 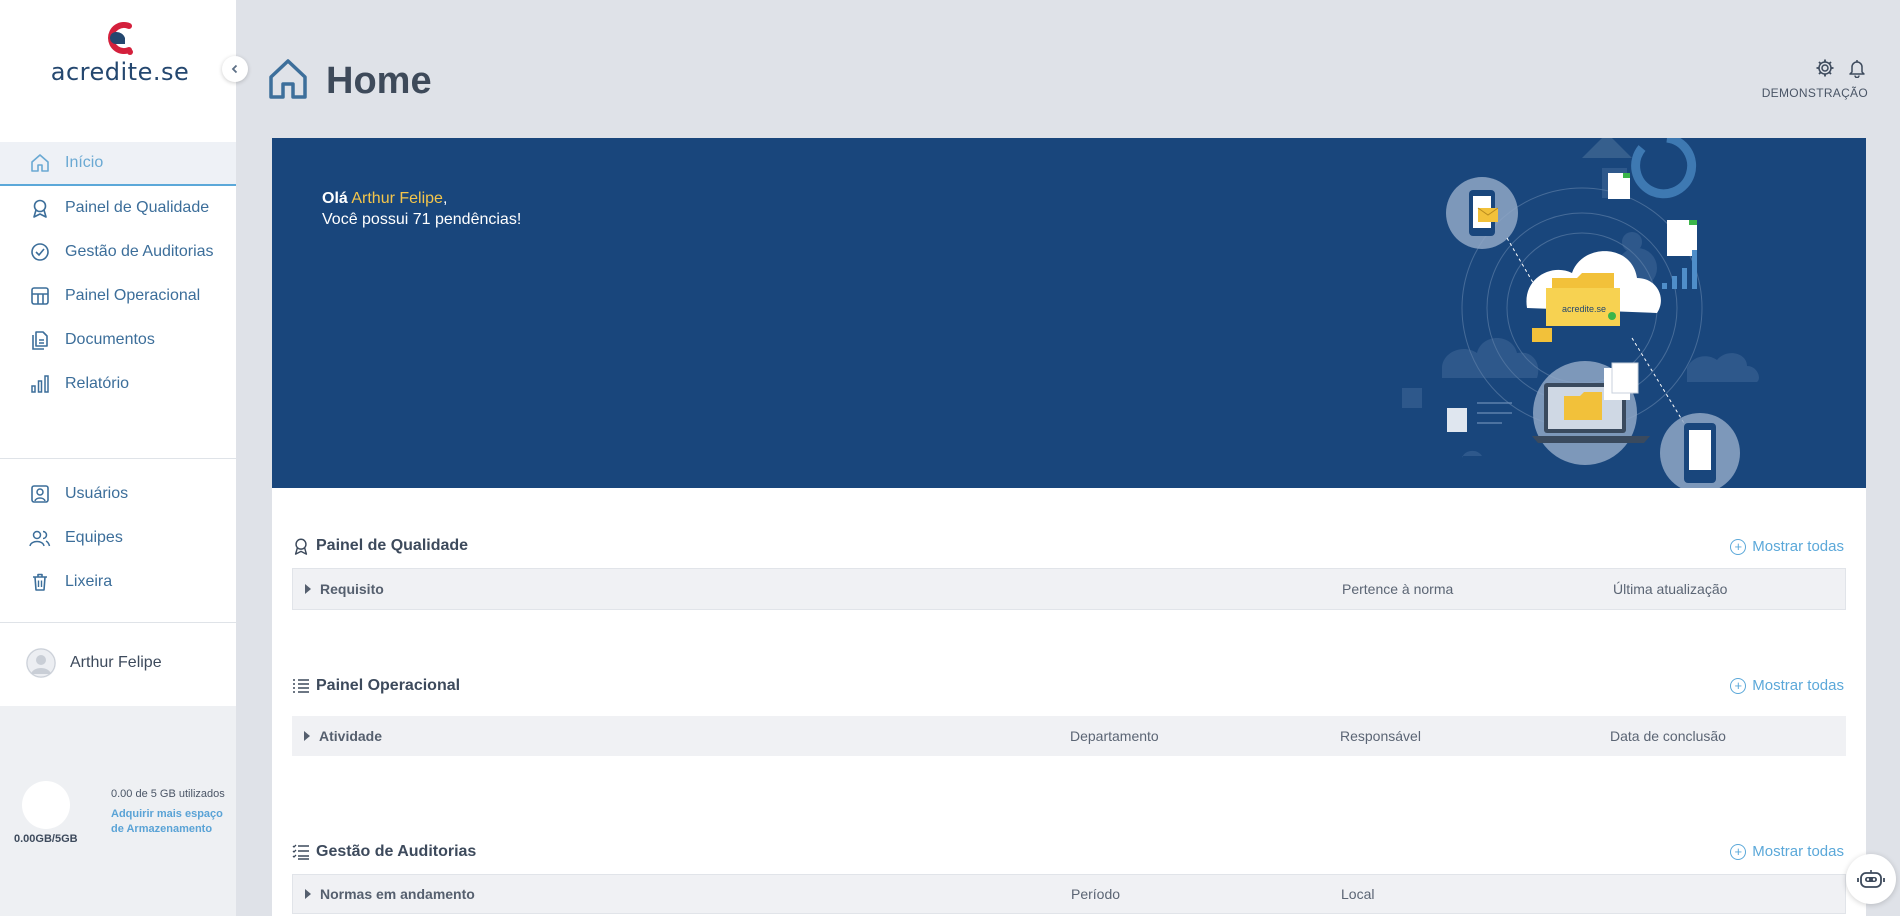 I want to click on column-atividade: Atividade, so click(x=343, y=736).